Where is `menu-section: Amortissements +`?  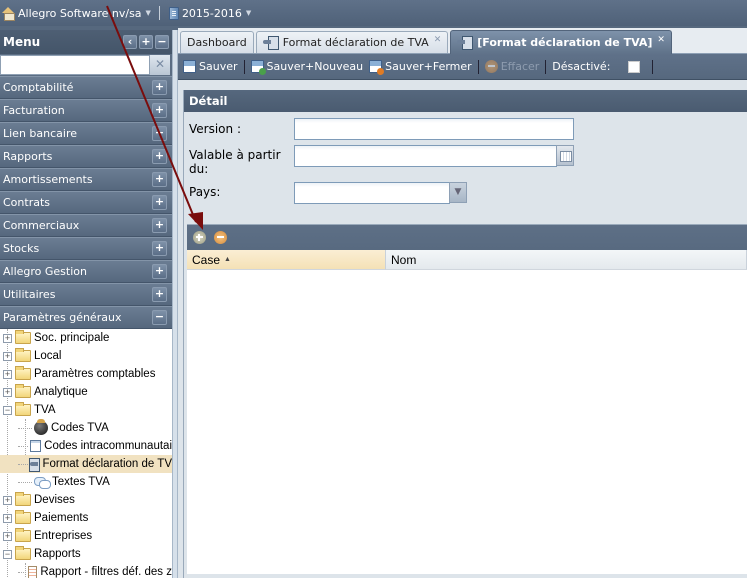
menu-section: Amortissements + is located at coordinates (86, 179).